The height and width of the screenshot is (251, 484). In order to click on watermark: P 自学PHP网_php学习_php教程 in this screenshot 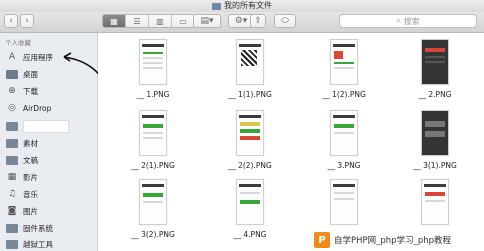, I will do `click(399, 240)`.